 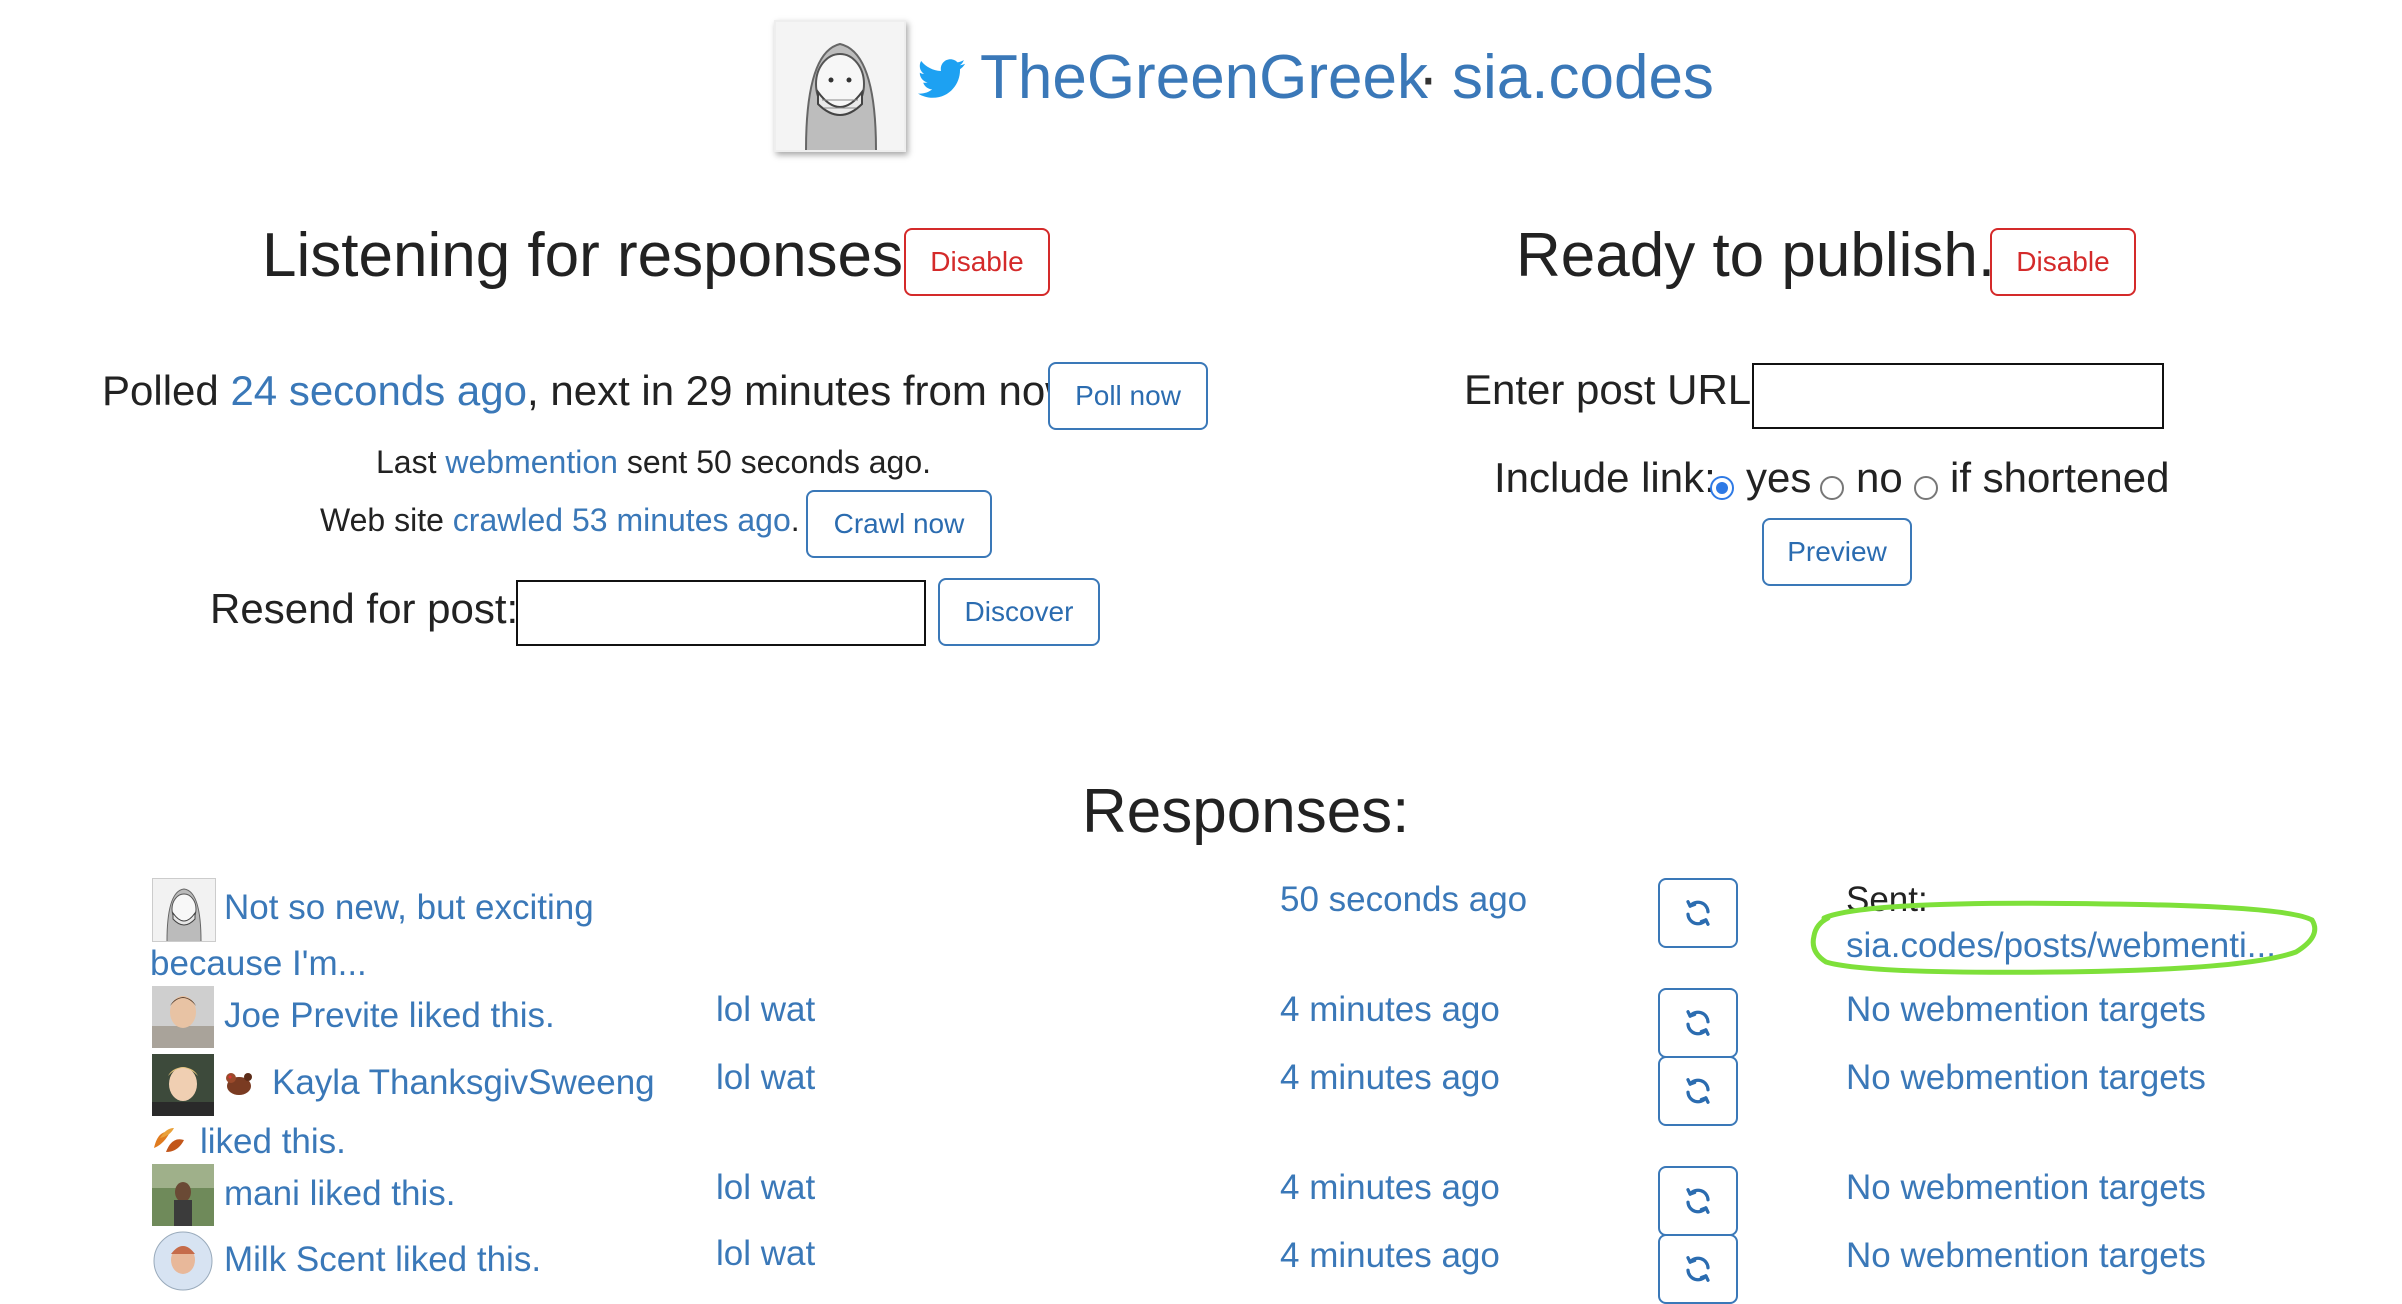 I want to click on last-prefix: Last, so click(x=406, y=462).